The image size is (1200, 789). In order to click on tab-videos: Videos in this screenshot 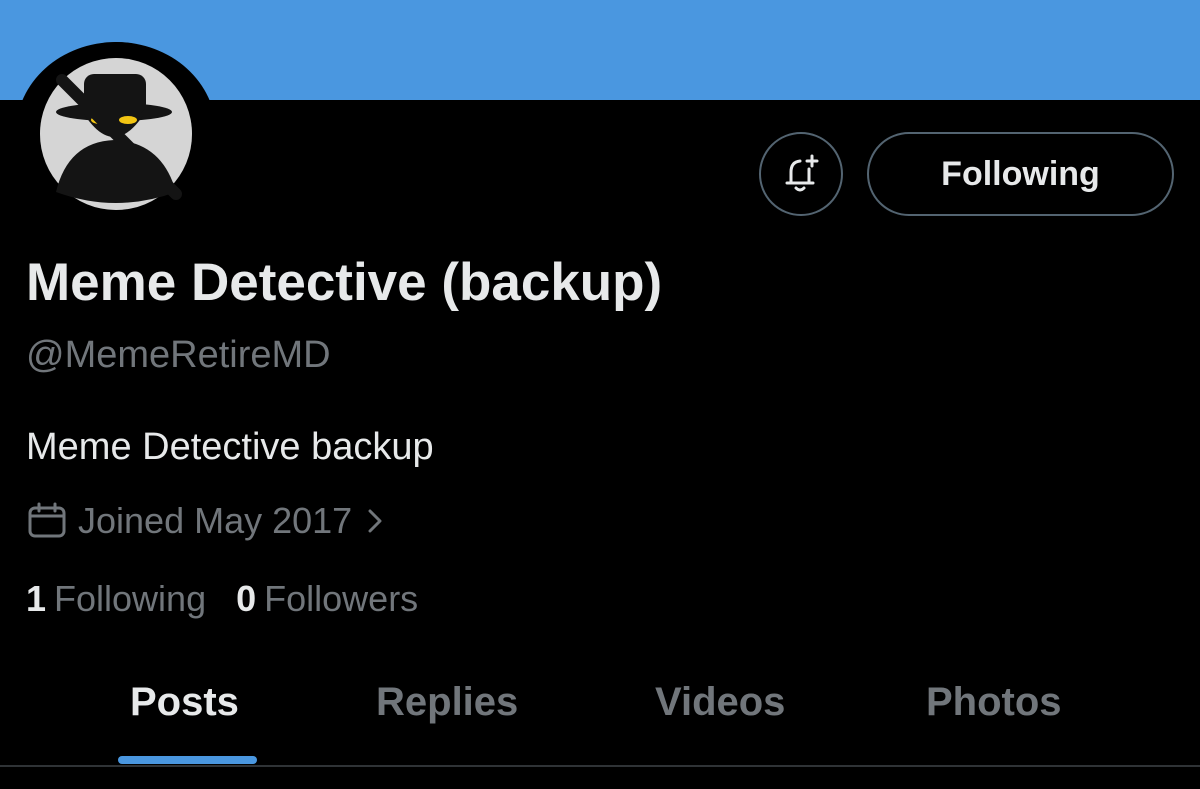, I will do `click(720, 702)`.